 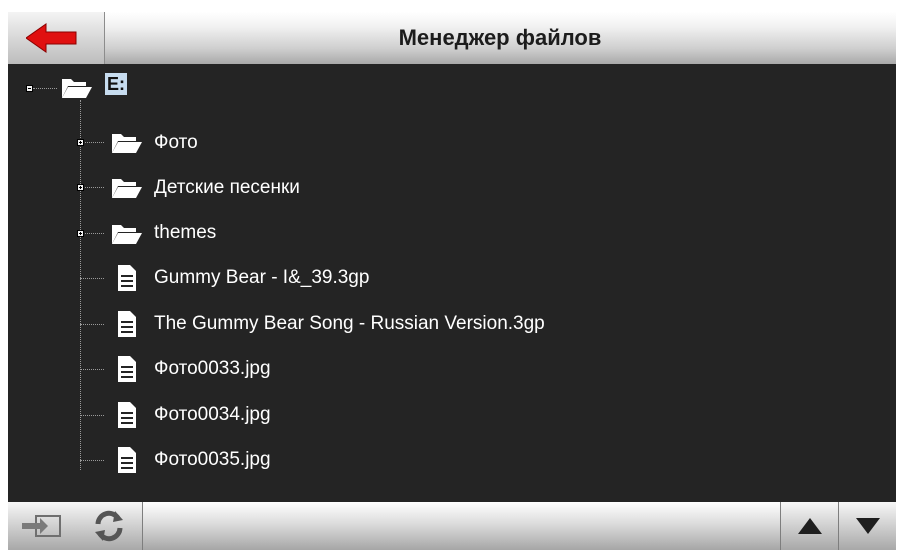 I want to click on arrow-left-icon, so click(x=51, y=38).